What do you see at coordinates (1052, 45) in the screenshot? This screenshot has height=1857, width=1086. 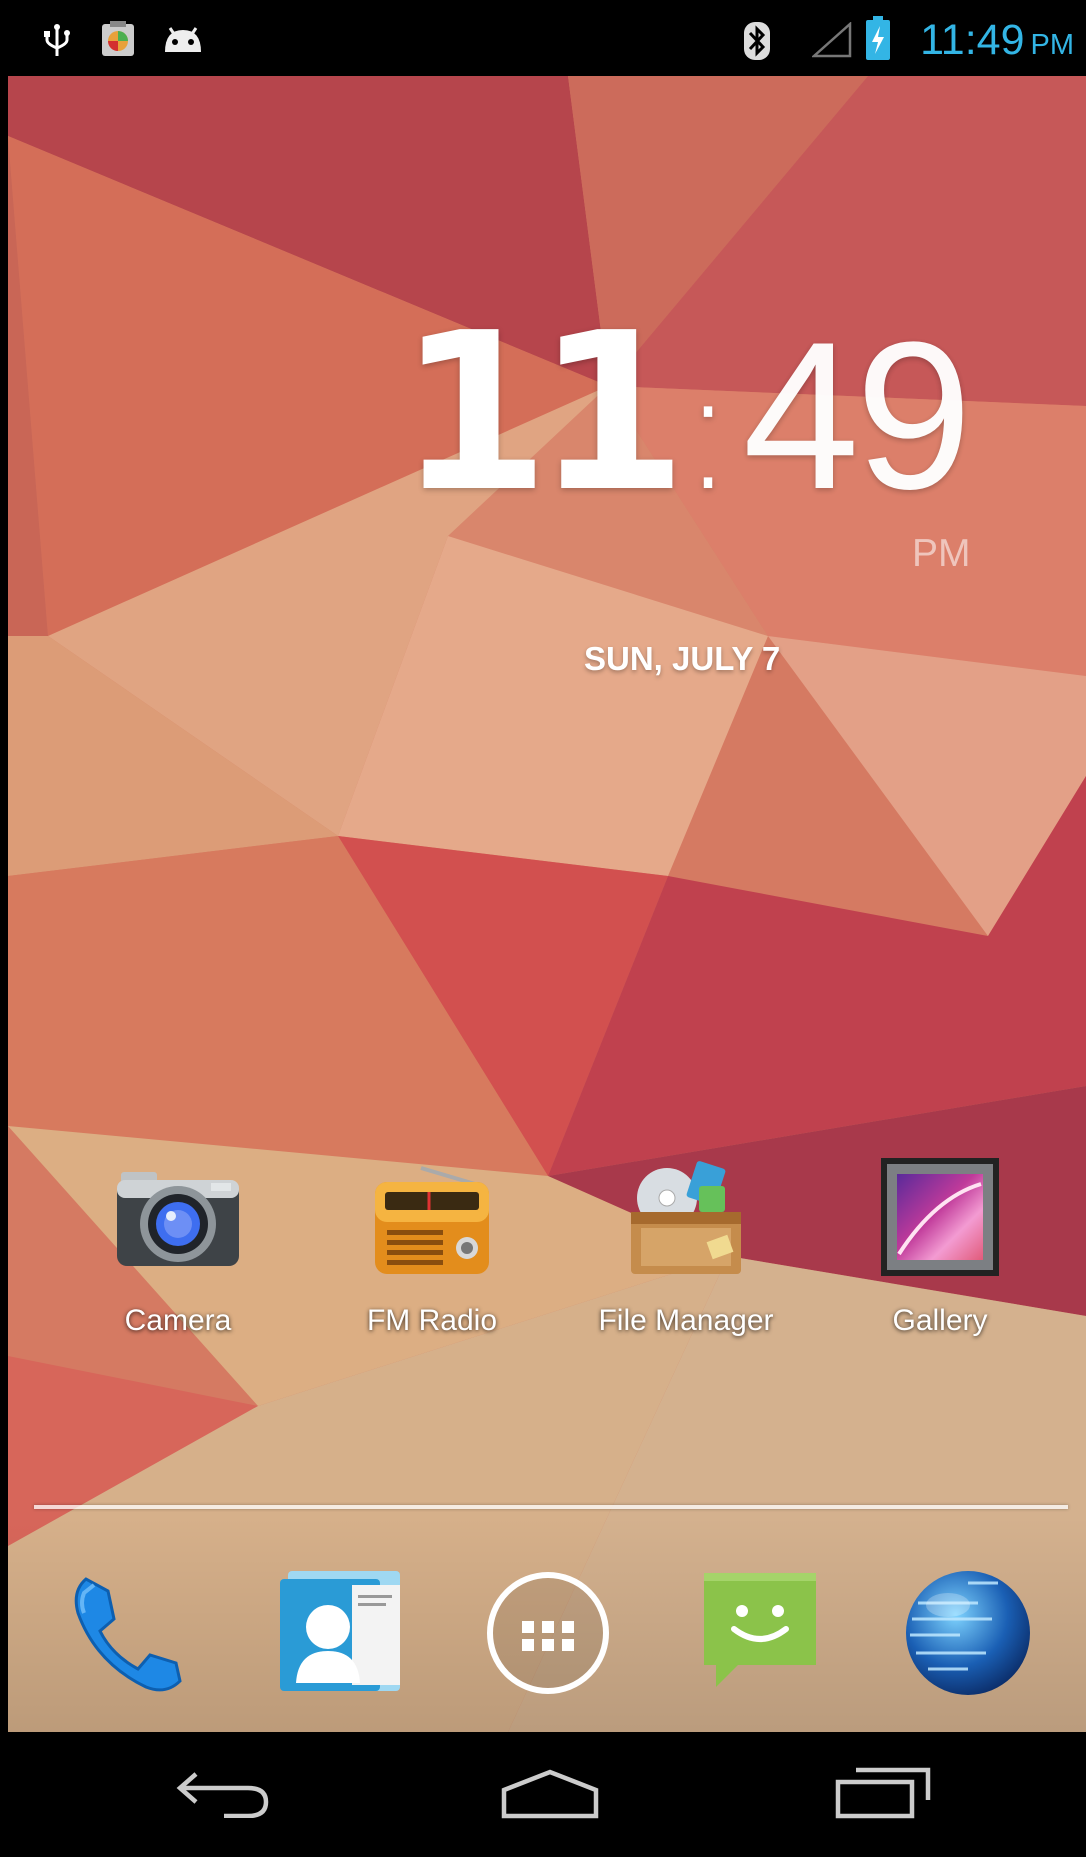 I see `status-ampm: PM` at bounding box center [1052, 45].